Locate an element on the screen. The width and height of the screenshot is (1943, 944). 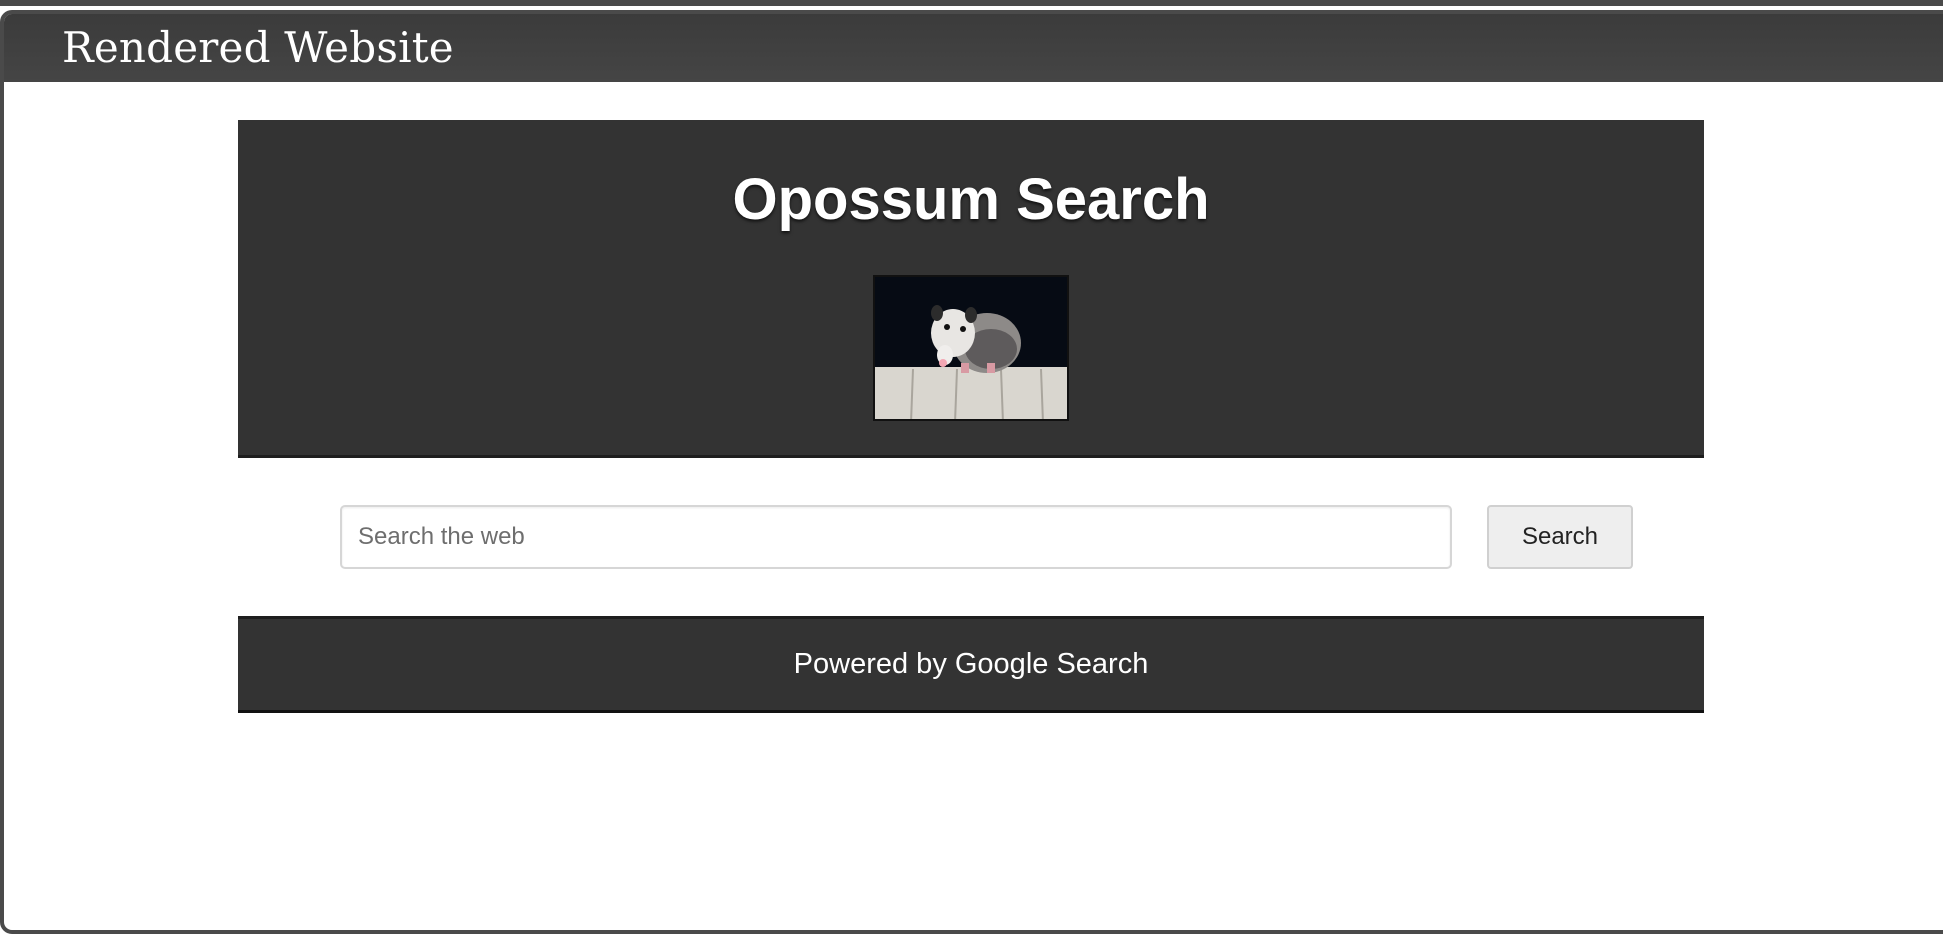
search-form: Search is located at coordinates (971, 537).